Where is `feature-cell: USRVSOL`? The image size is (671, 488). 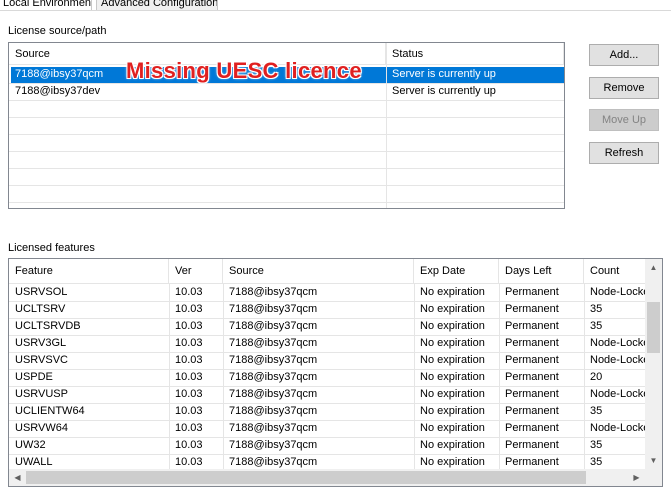
feature-cell: USRVSOL is located at coordinates (89, 292).